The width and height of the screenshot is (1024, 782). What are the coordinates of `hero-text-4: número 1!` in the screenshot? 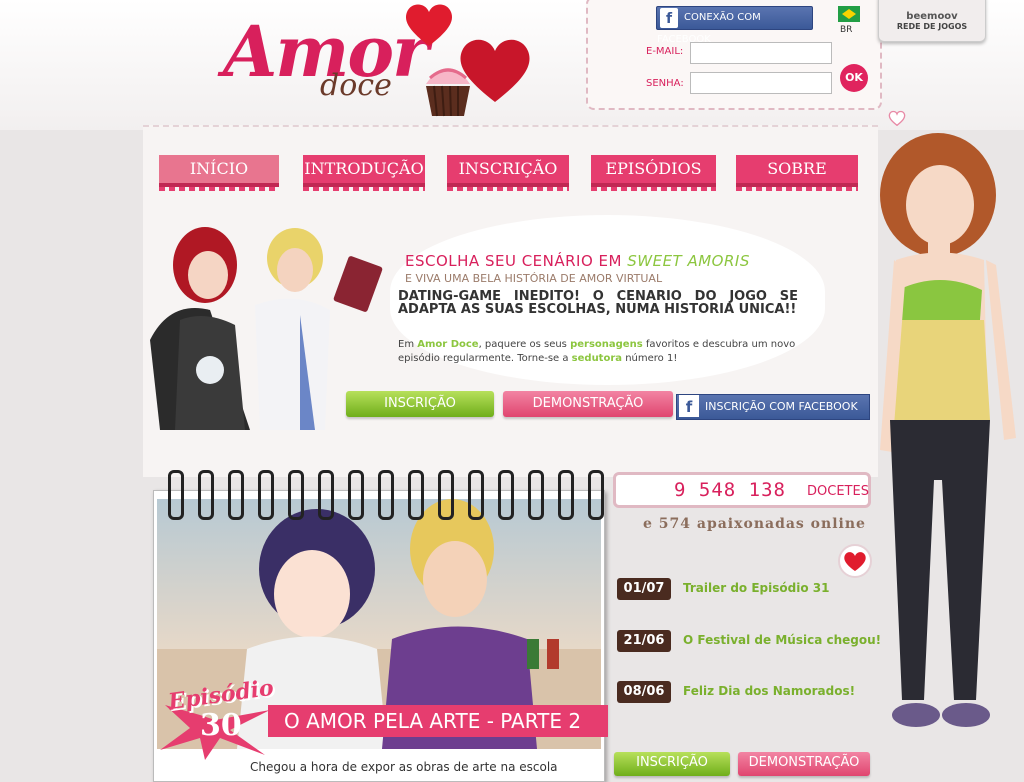 It's located at (650, 358).